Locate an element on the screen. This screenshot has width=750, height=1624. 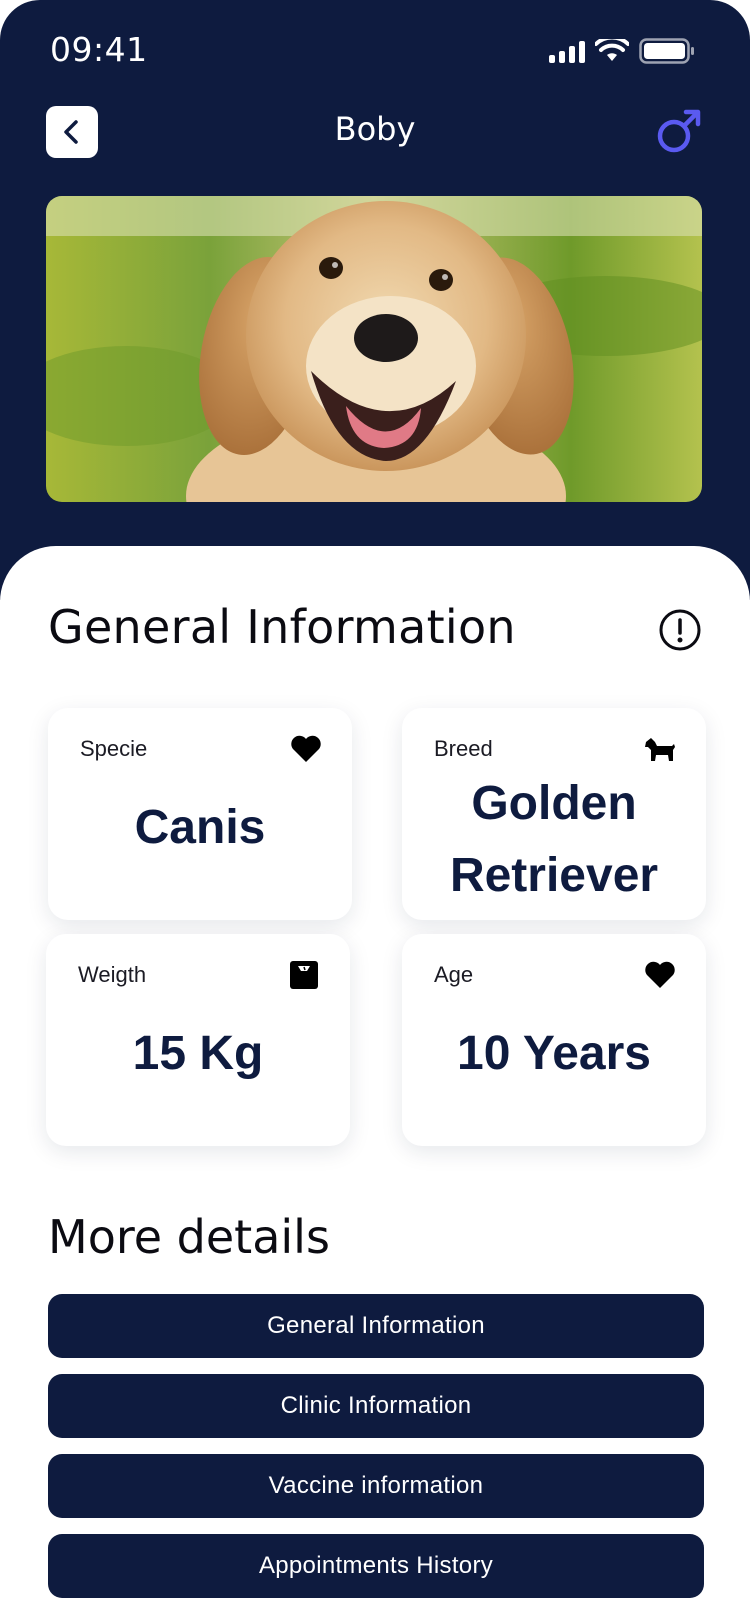
status-icons is located at coordinates (622, 51).